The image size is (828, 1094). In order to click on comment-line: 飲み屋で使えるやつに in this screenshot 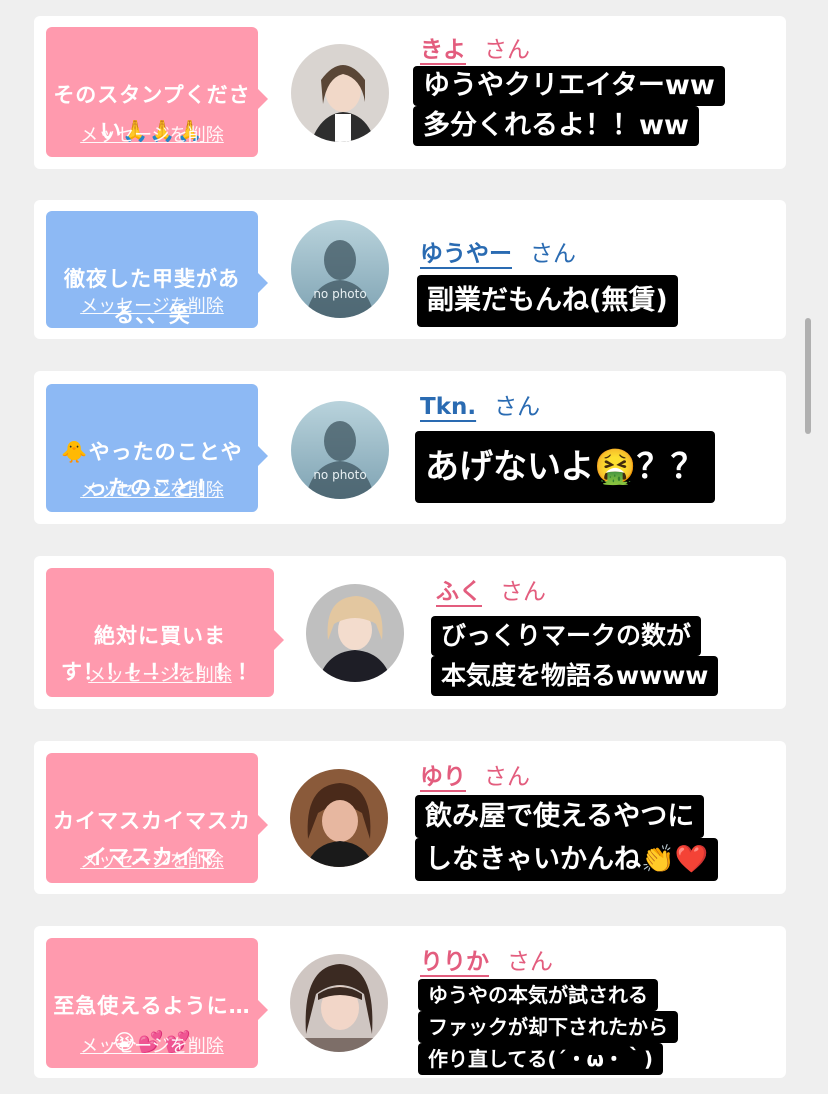, I will do `click(560, 816)`.